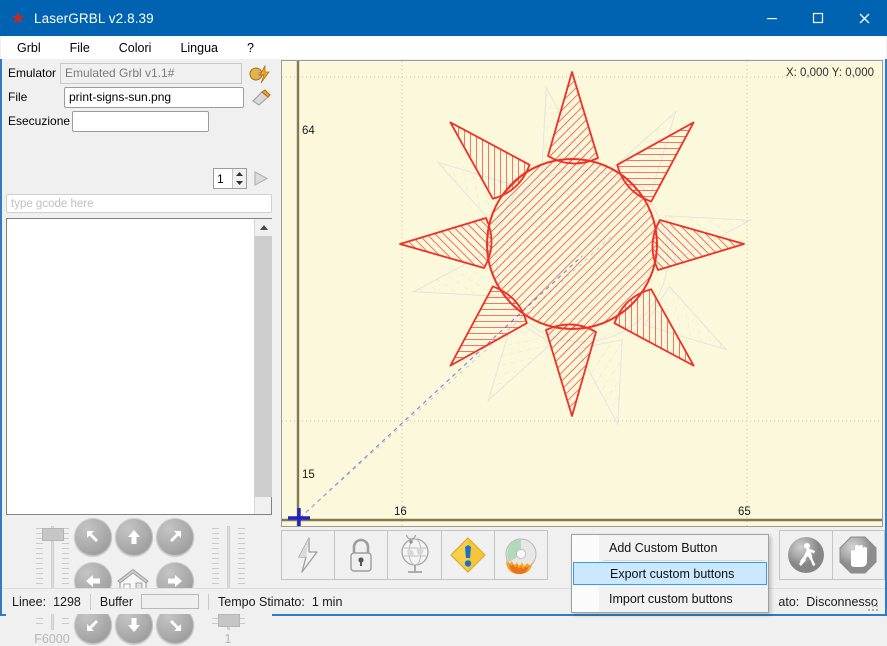 The image size is (887, 646). Describe the element at coordinates (18, 18) in the screenshot. I see `app-logo-icon` at that location.